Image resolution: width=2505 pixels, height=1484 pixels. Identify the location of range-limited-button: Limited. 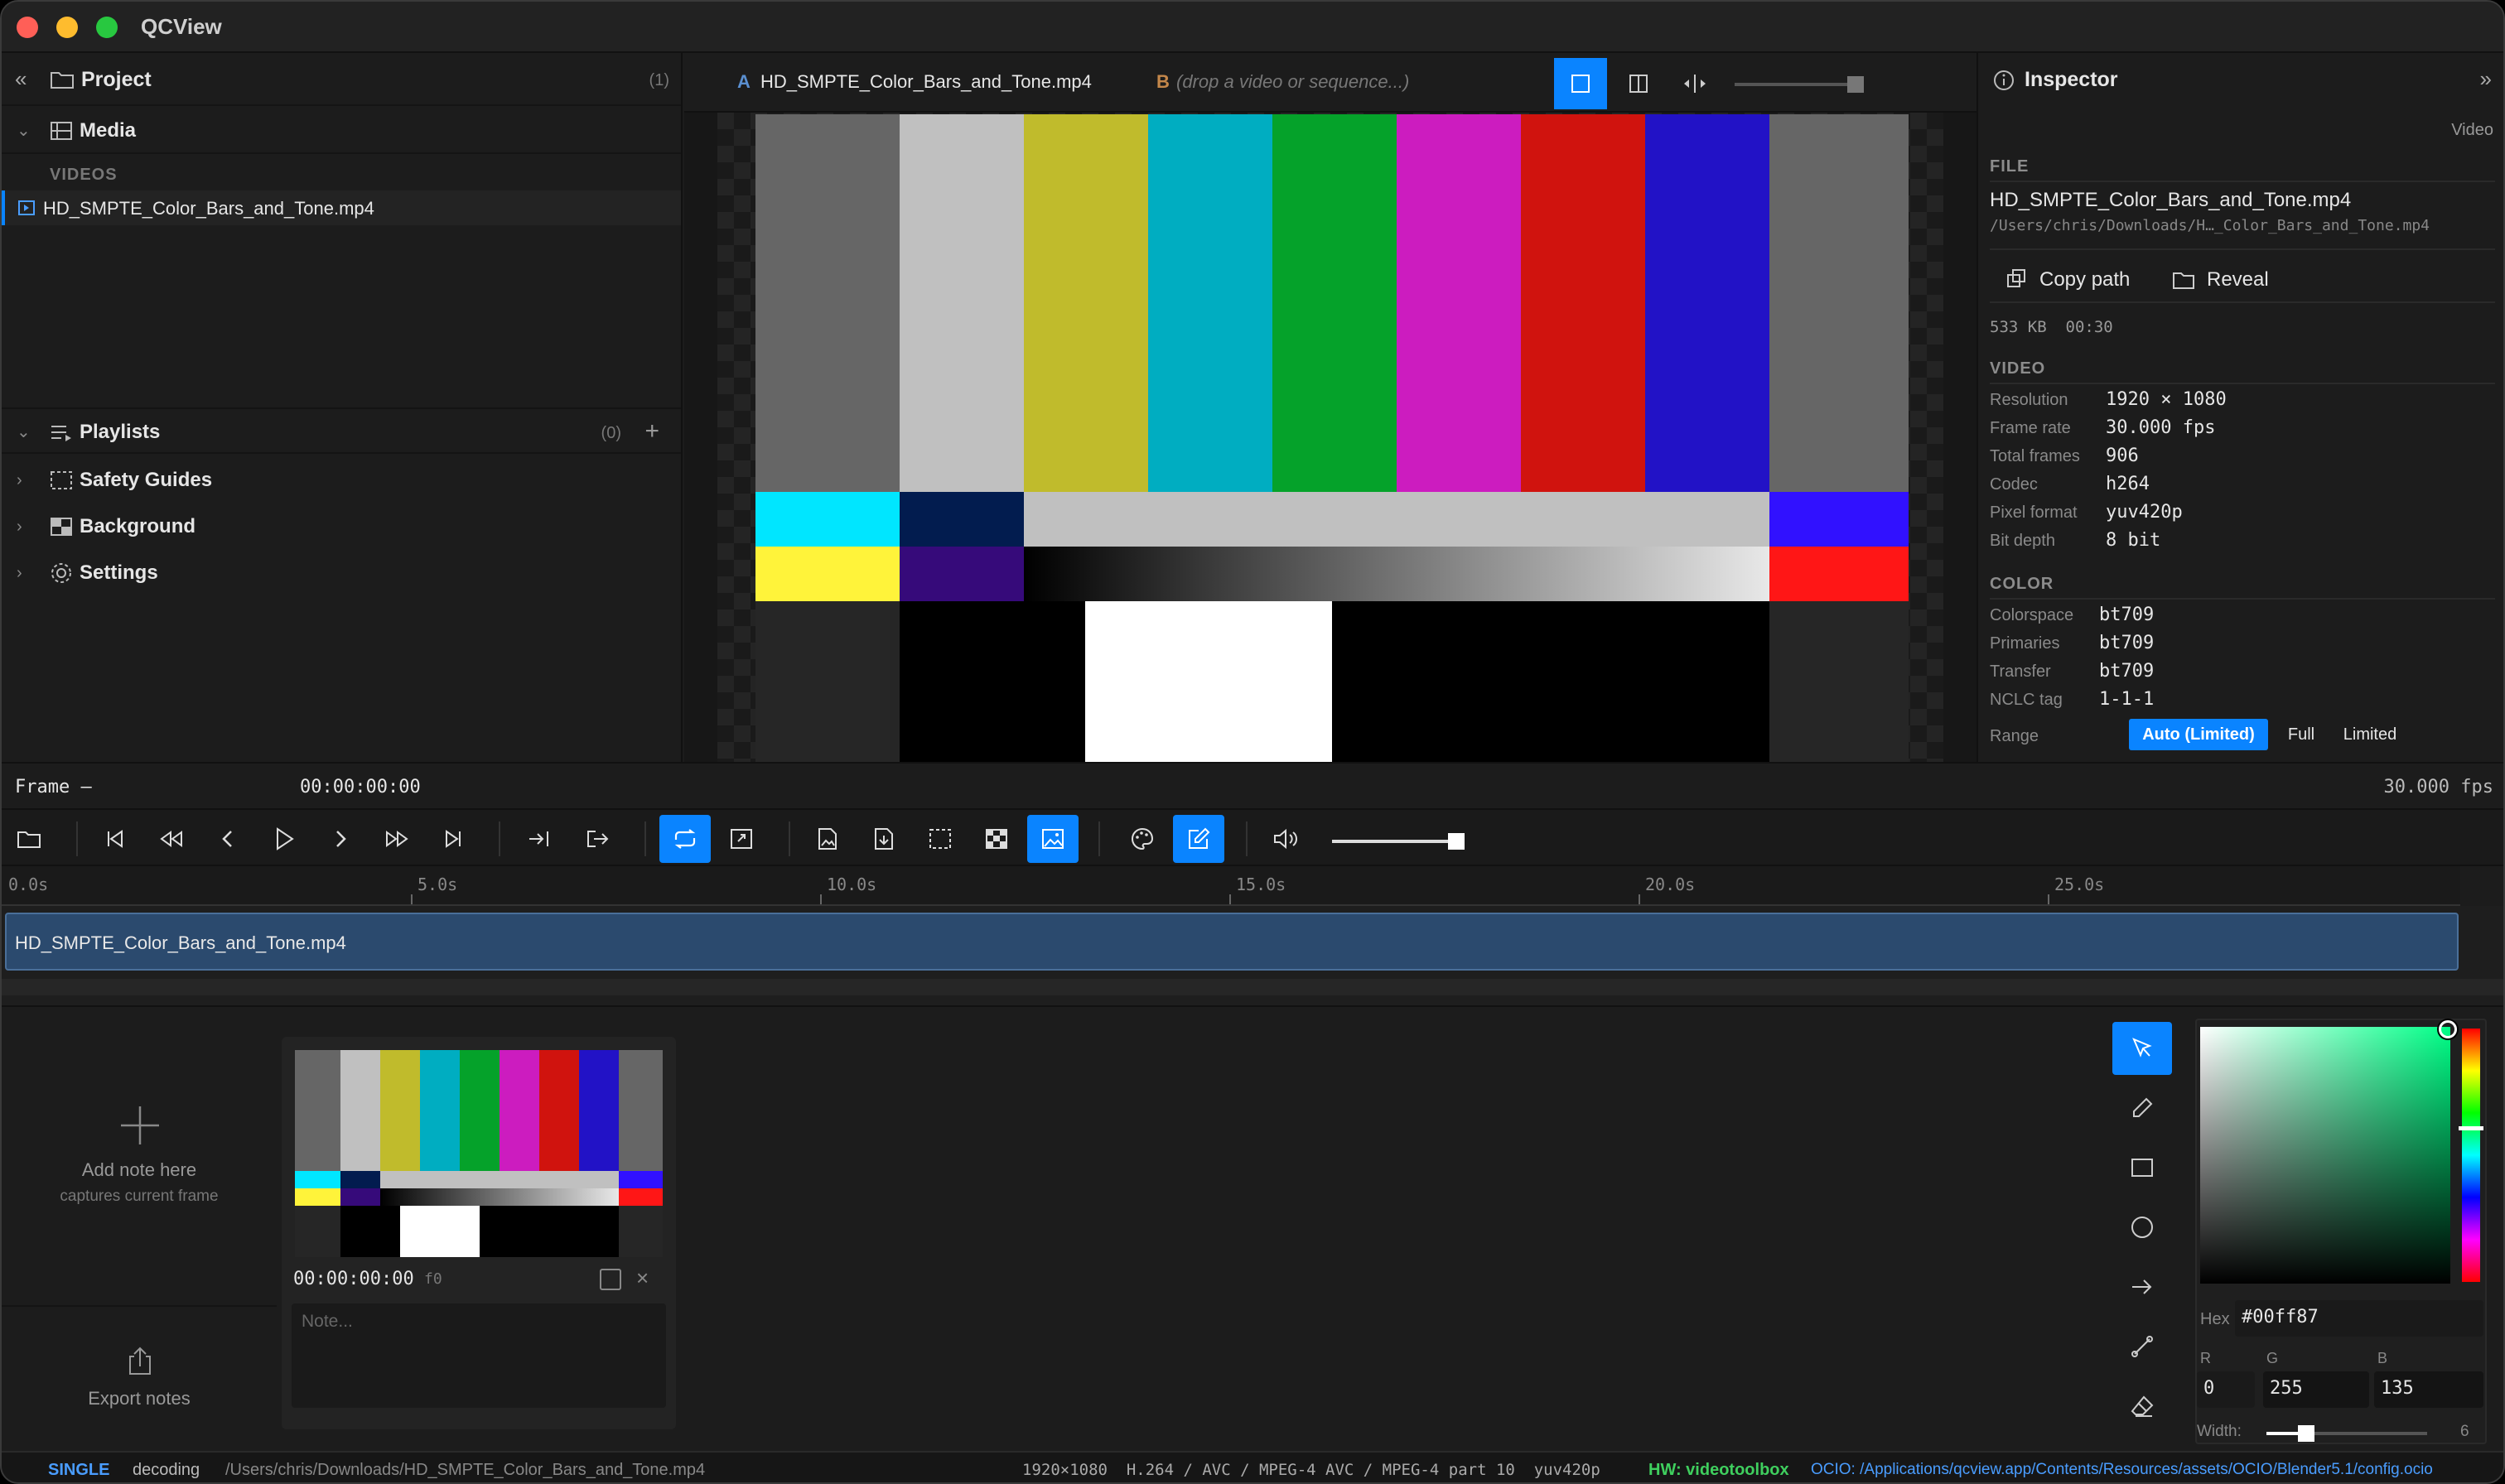
(2370, 734).